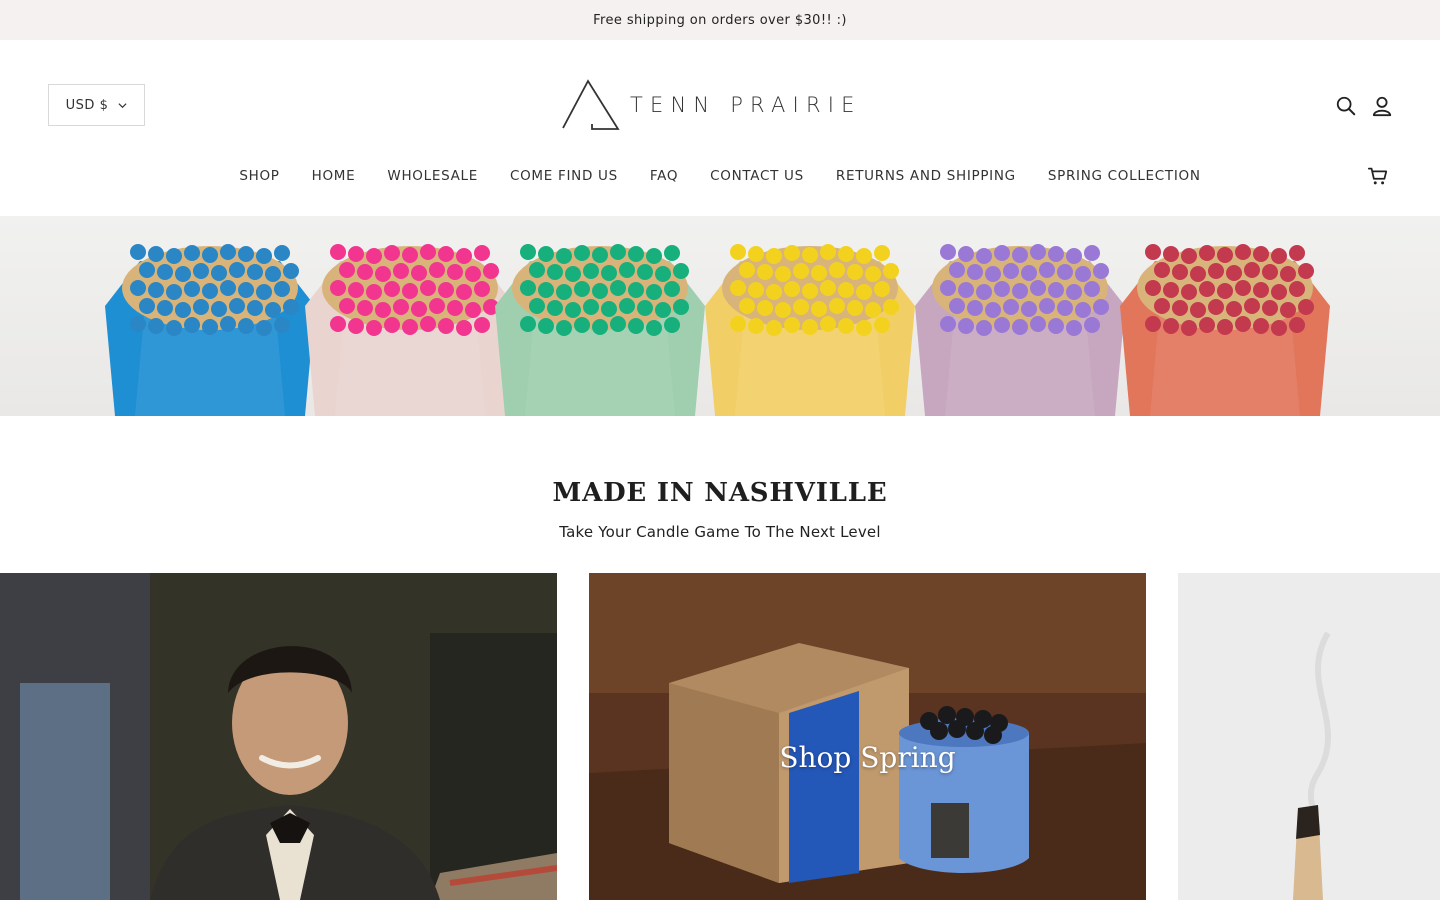  I want to click on collection-card-shop-spring: Shop Spring, so click(867, 736).